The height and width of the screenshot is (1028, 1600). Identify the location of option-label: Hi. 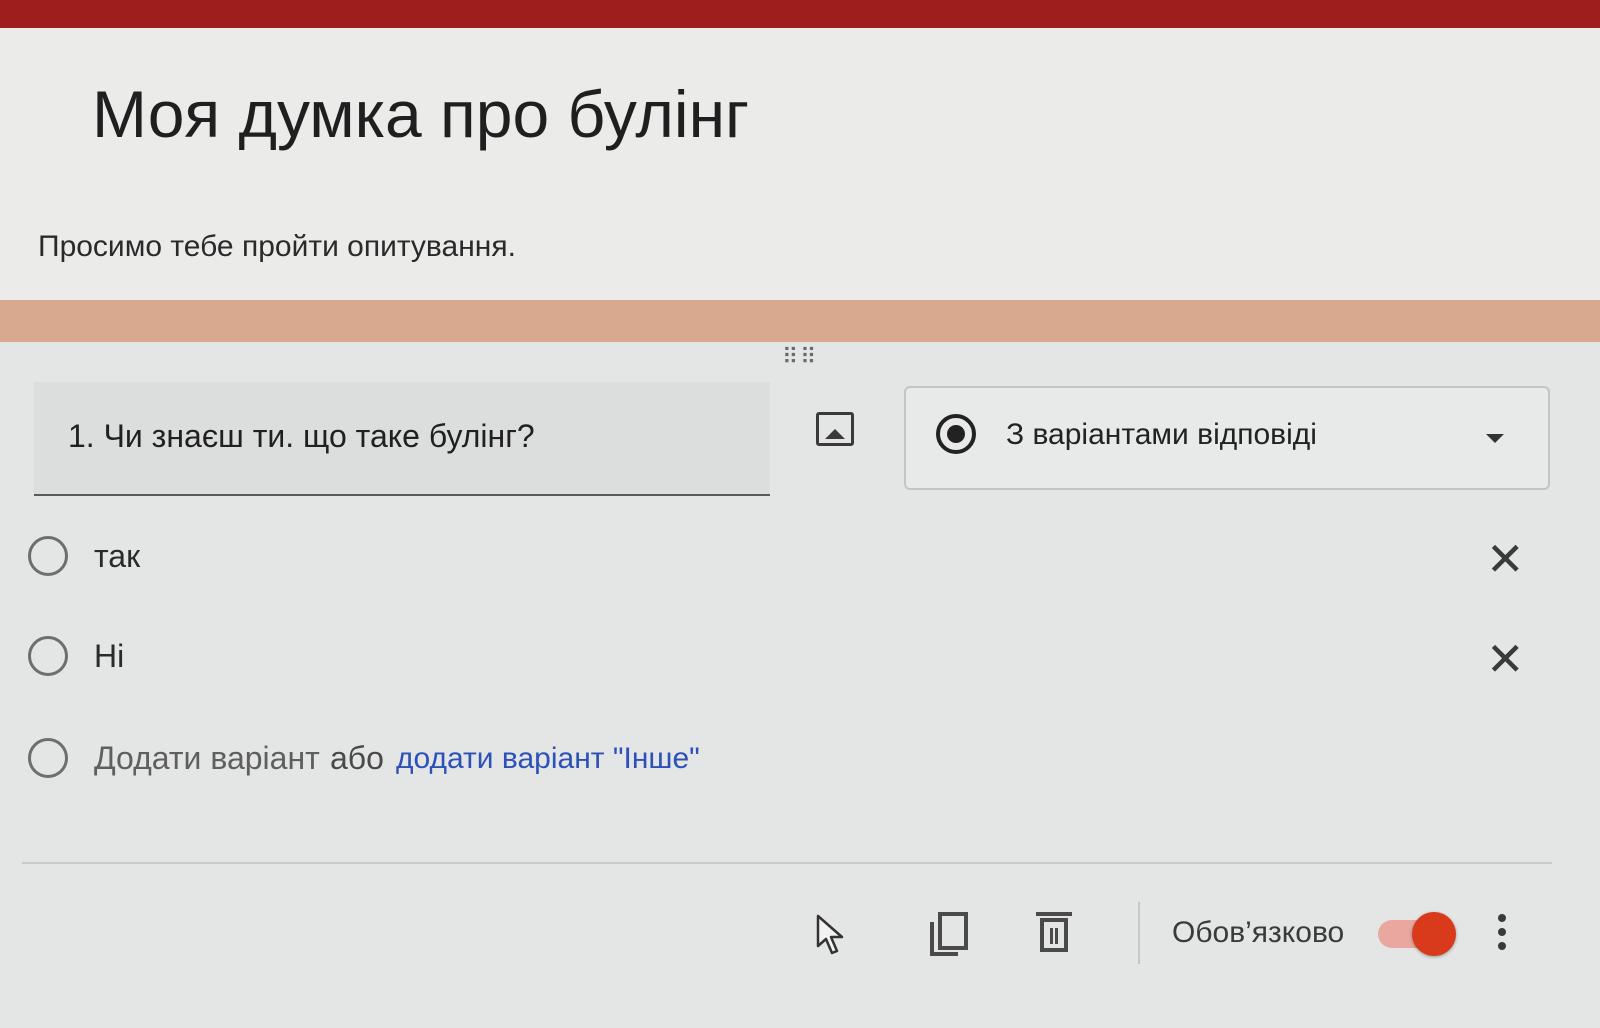
(109, 656).